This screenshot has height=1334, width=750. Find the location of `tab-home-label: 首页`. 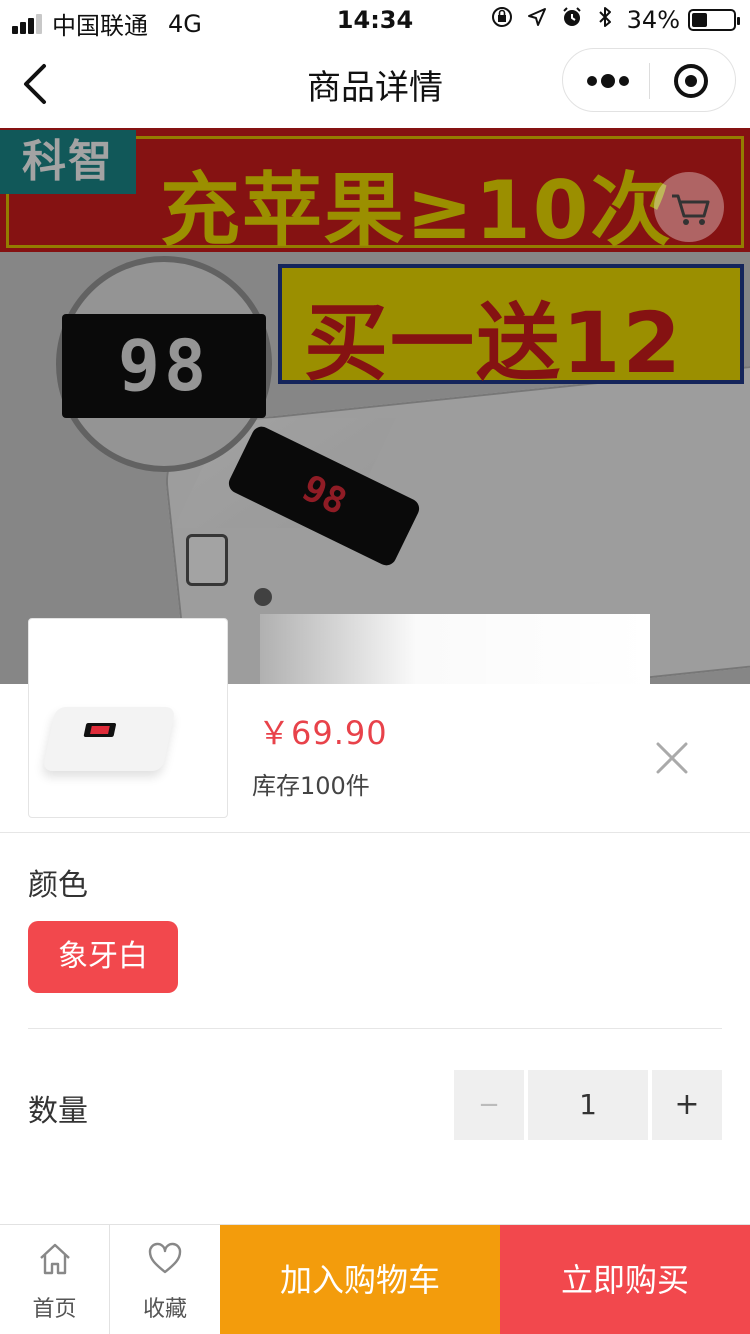

tab-home-label: 首页 is located at coordinates (54, 1309).